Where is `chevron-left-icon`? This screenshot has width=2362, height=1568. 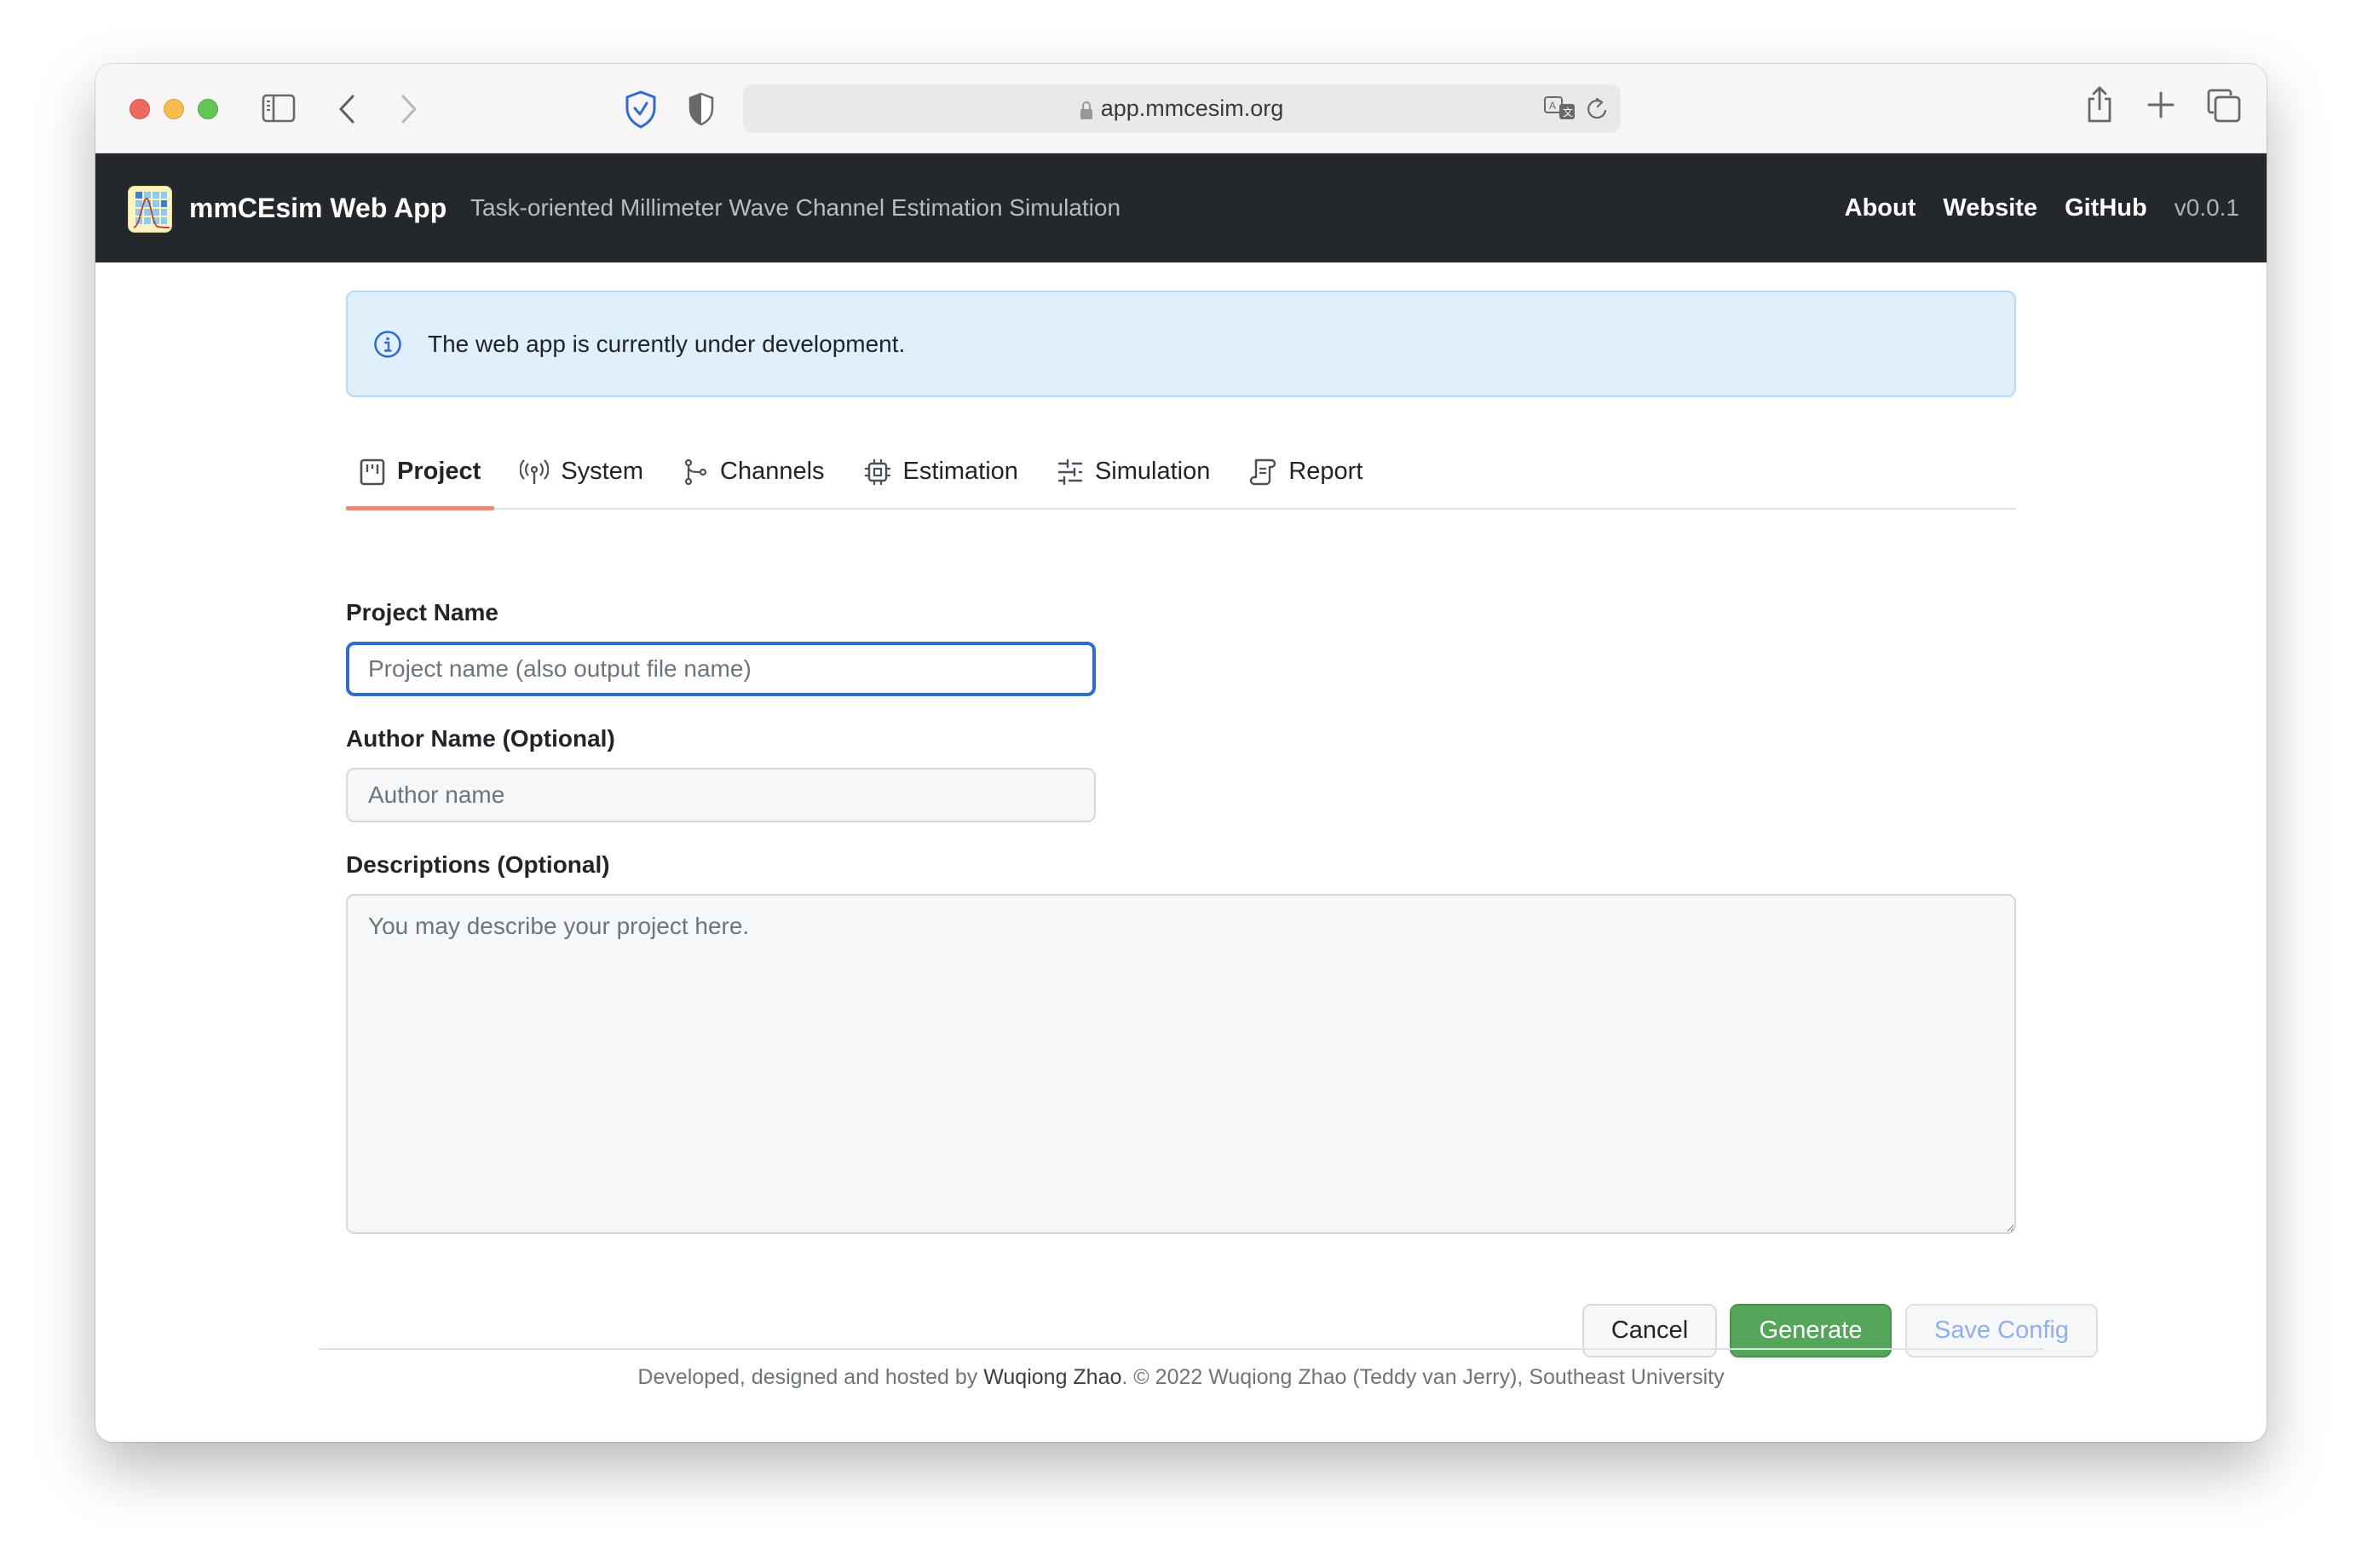
chevron-left-icon is located at coordinates (347, 109).